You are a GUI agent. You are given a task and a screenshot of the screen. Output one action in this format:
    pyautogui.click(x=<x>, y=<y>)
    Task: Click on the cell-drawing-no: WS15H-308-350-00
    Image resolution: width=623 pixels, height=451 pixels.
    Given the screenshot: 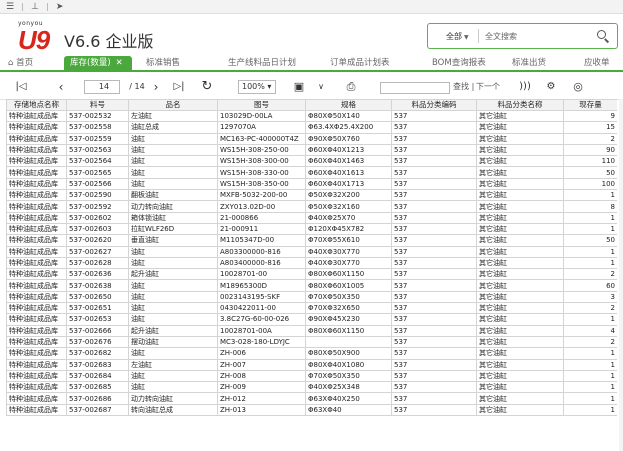 What is the action you would take?
    pyautogui.click(x=261, y=184)
    